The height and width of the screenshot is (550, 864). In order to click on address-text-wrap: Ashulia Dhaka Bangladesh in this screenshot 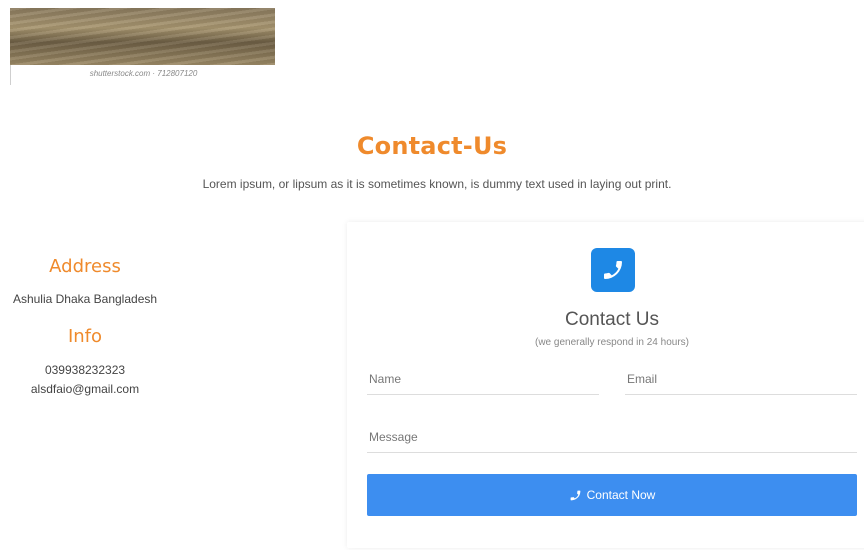, I will do `click(85, 299)`.